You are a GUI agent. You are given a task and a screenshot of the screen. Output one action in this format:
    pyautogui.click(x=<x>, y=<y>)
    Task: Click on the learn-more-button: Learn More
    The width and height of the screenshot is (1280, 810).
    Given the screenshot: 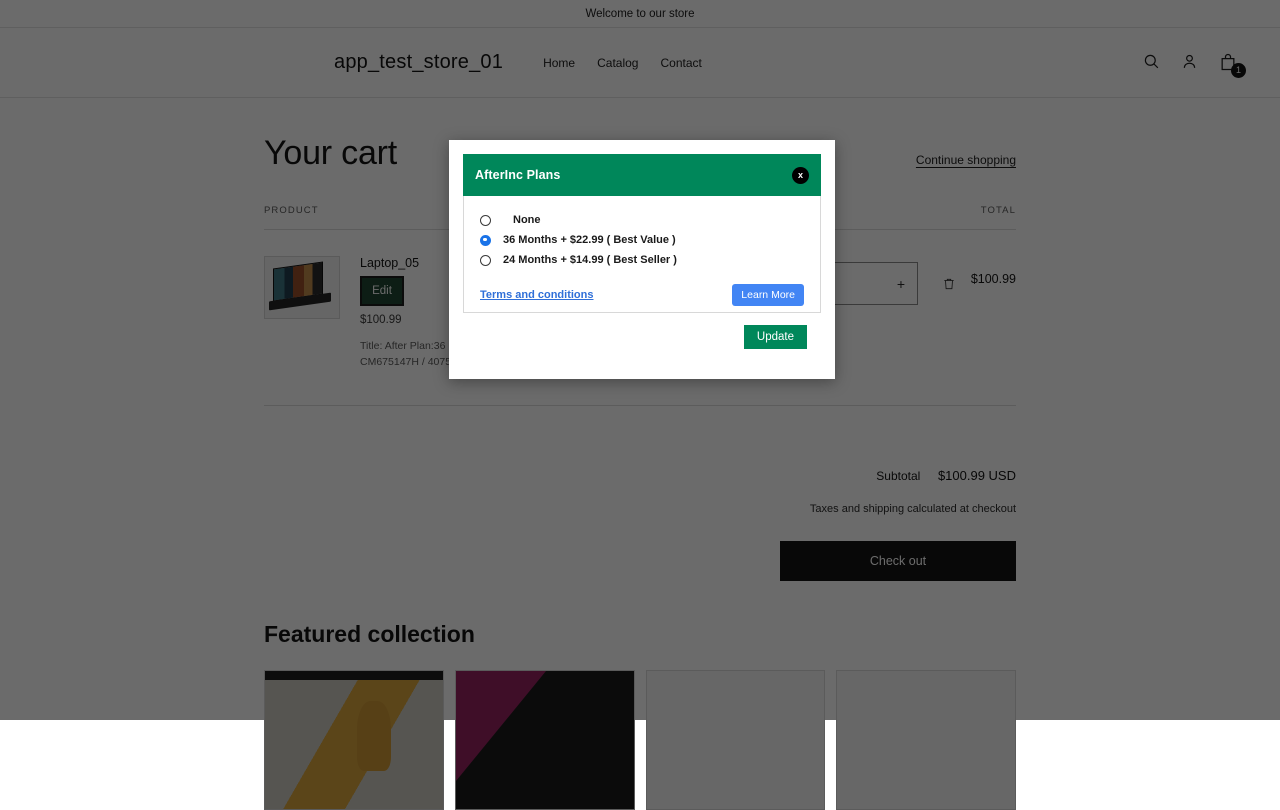 What is the action you would take?
    pyautogui.click(x=768, y=295)
    